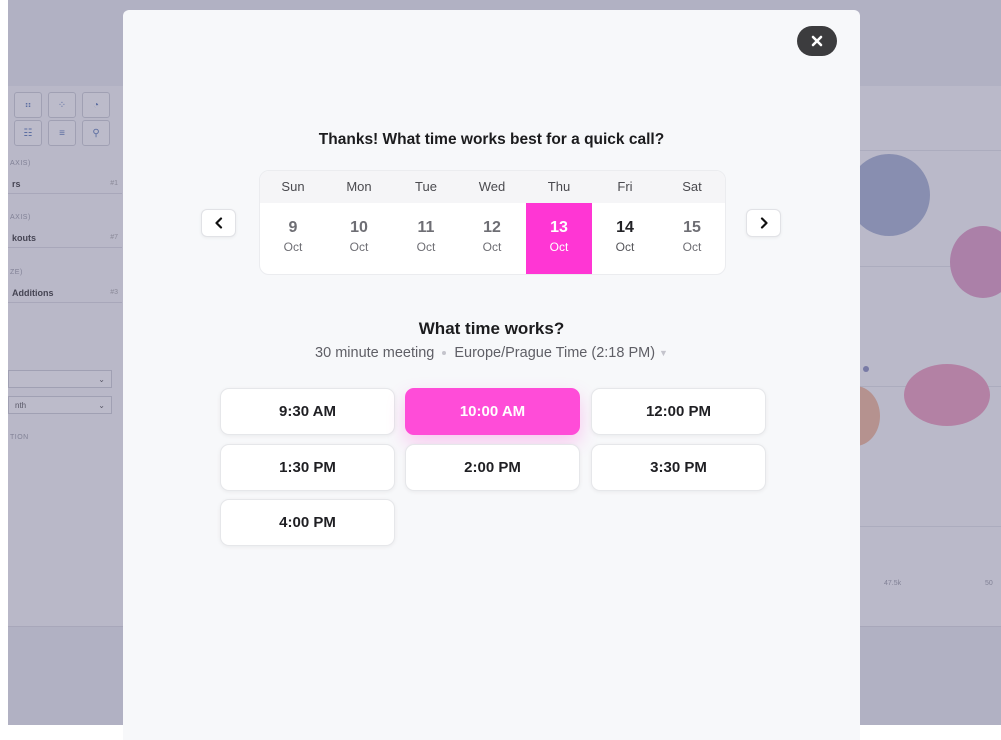 The image size is (1001, 740). I want to click on weekday-label: Fri, so click(625, 186).